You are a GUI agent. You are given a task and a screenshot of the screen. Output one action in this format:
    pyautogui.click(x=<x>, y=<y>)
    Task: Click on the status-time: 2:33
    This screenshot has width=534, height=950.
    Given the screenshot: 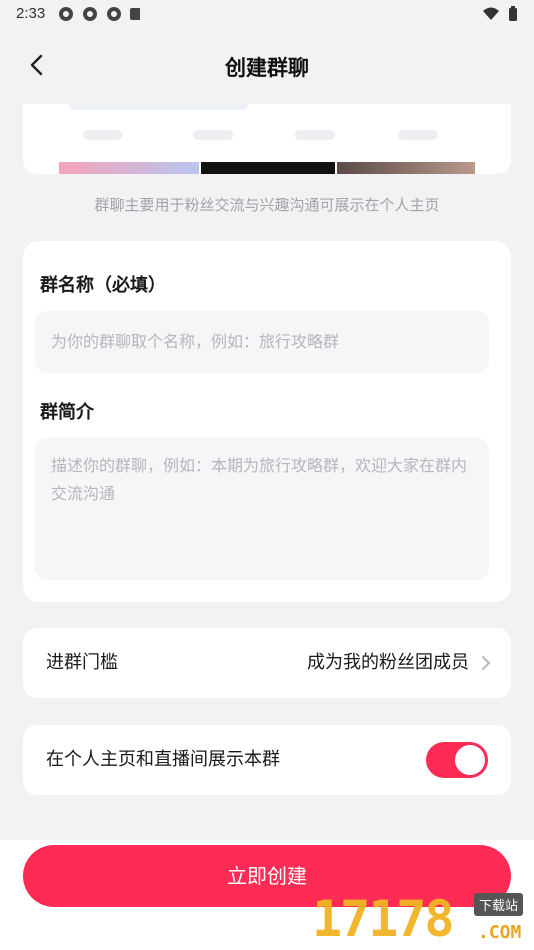 What is the action you would take?
    pyautogui.click(x=31, y=13)
    